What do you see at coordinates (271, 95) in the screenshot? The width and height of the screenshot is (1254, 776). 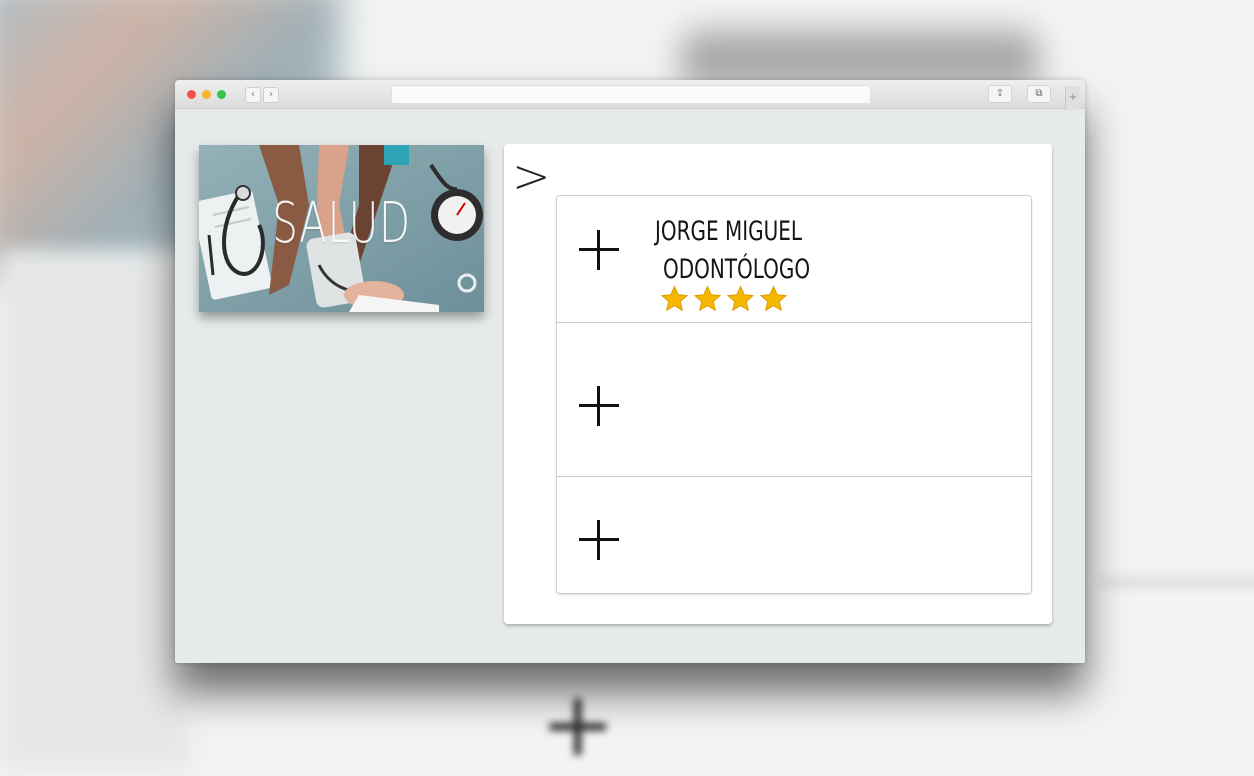 I see `forward-button: ›` at bounding box center [271, 95].